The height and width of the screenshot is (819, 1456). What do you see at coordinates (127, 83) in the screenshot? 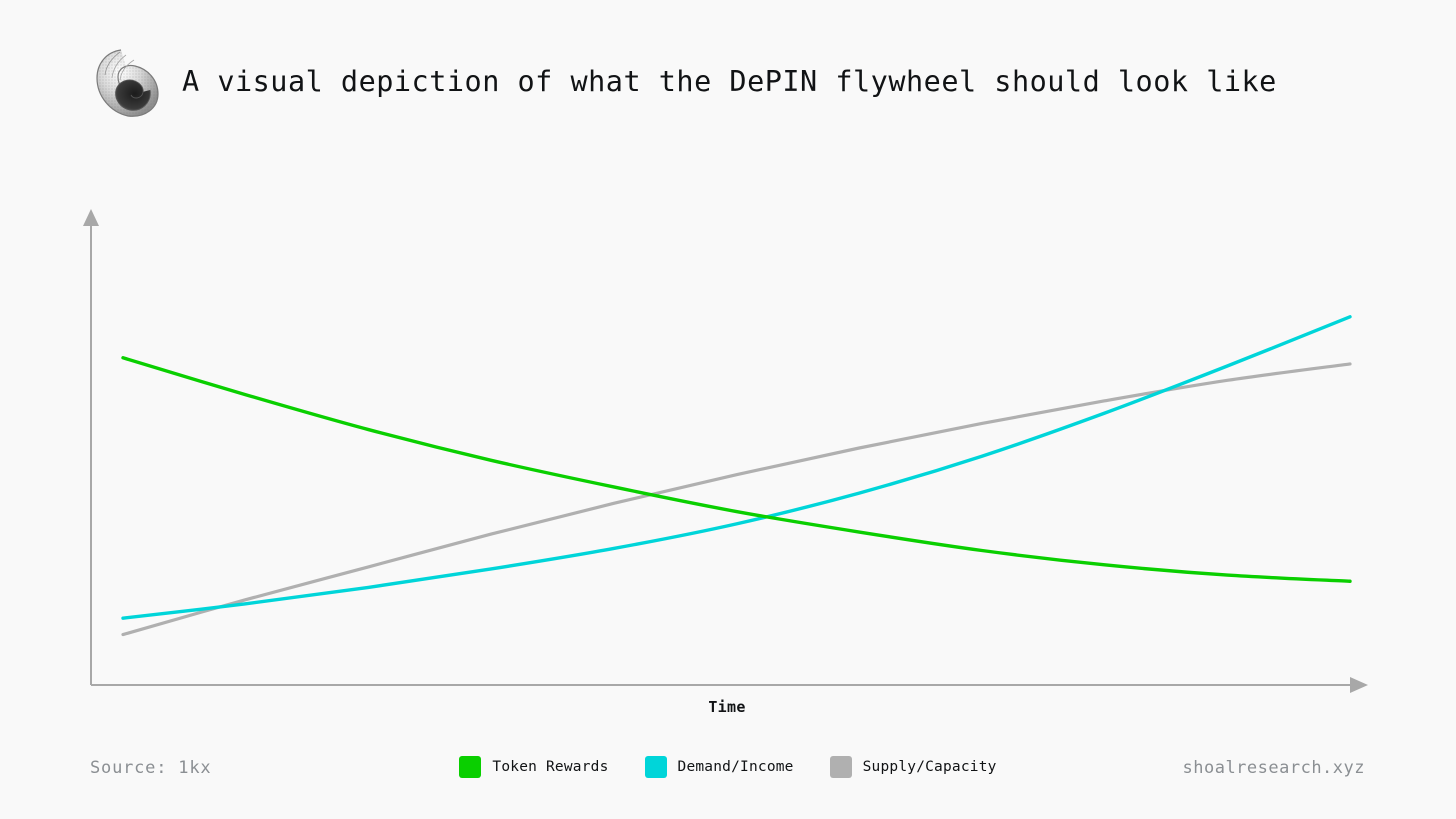
I see `shell-logo-icon` at bounding box center [127, 83].